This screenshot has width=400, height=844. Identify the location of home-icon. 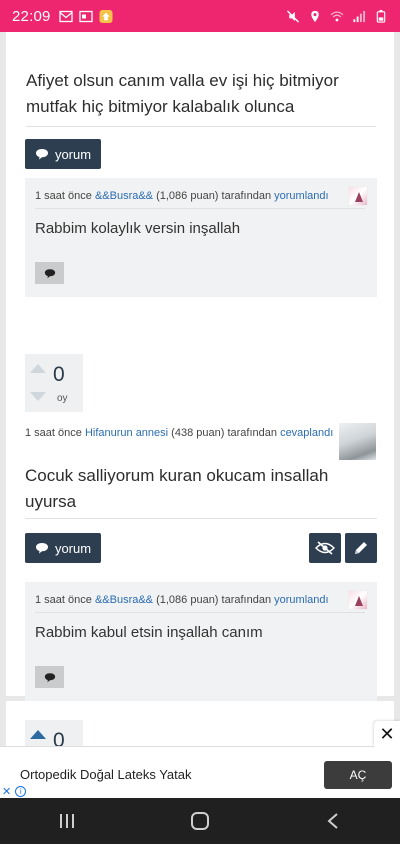
(199, 821).